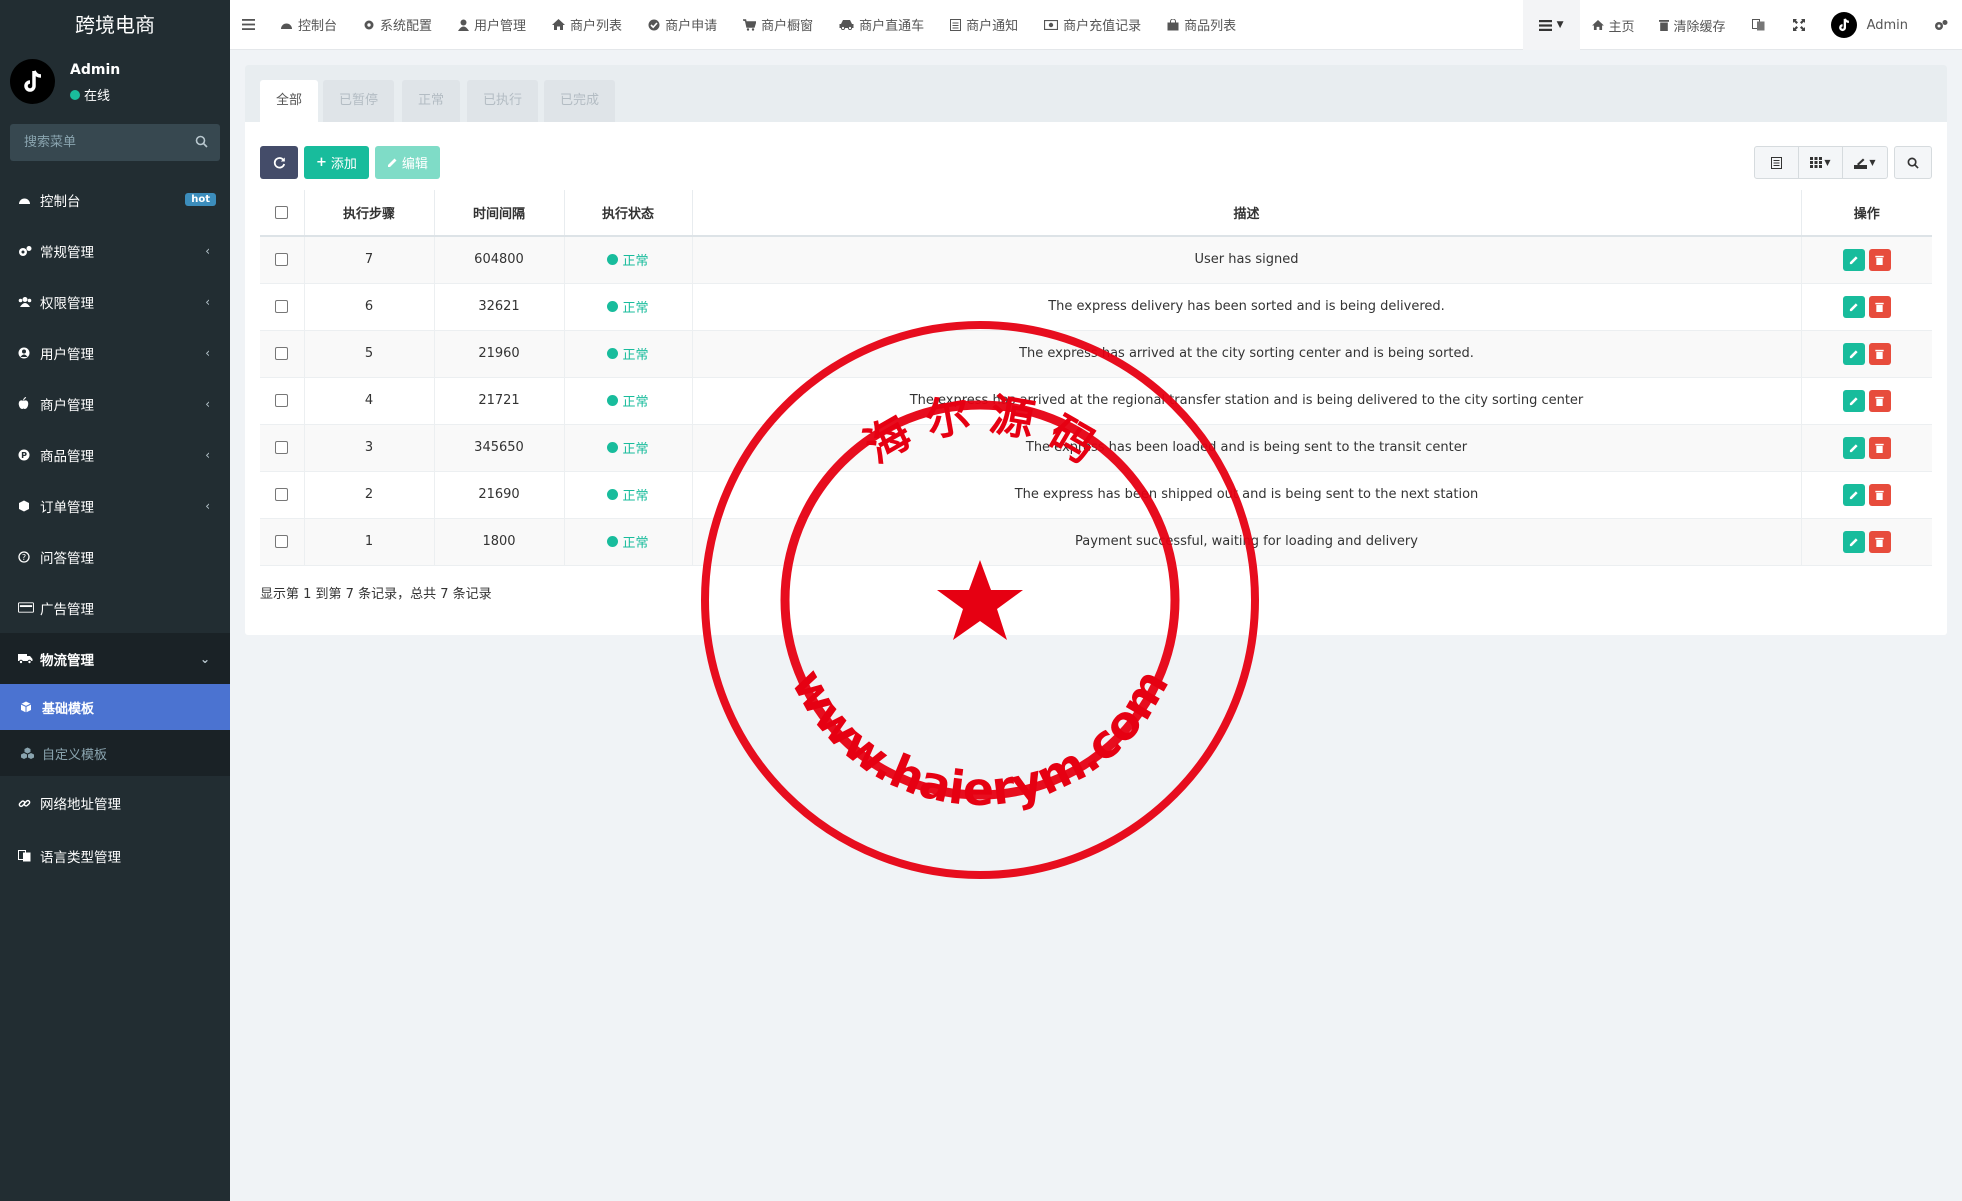 The width and height of the screenshot is (1962, 1201). I want to click on edit-button: 编辑, so click(407, 162).